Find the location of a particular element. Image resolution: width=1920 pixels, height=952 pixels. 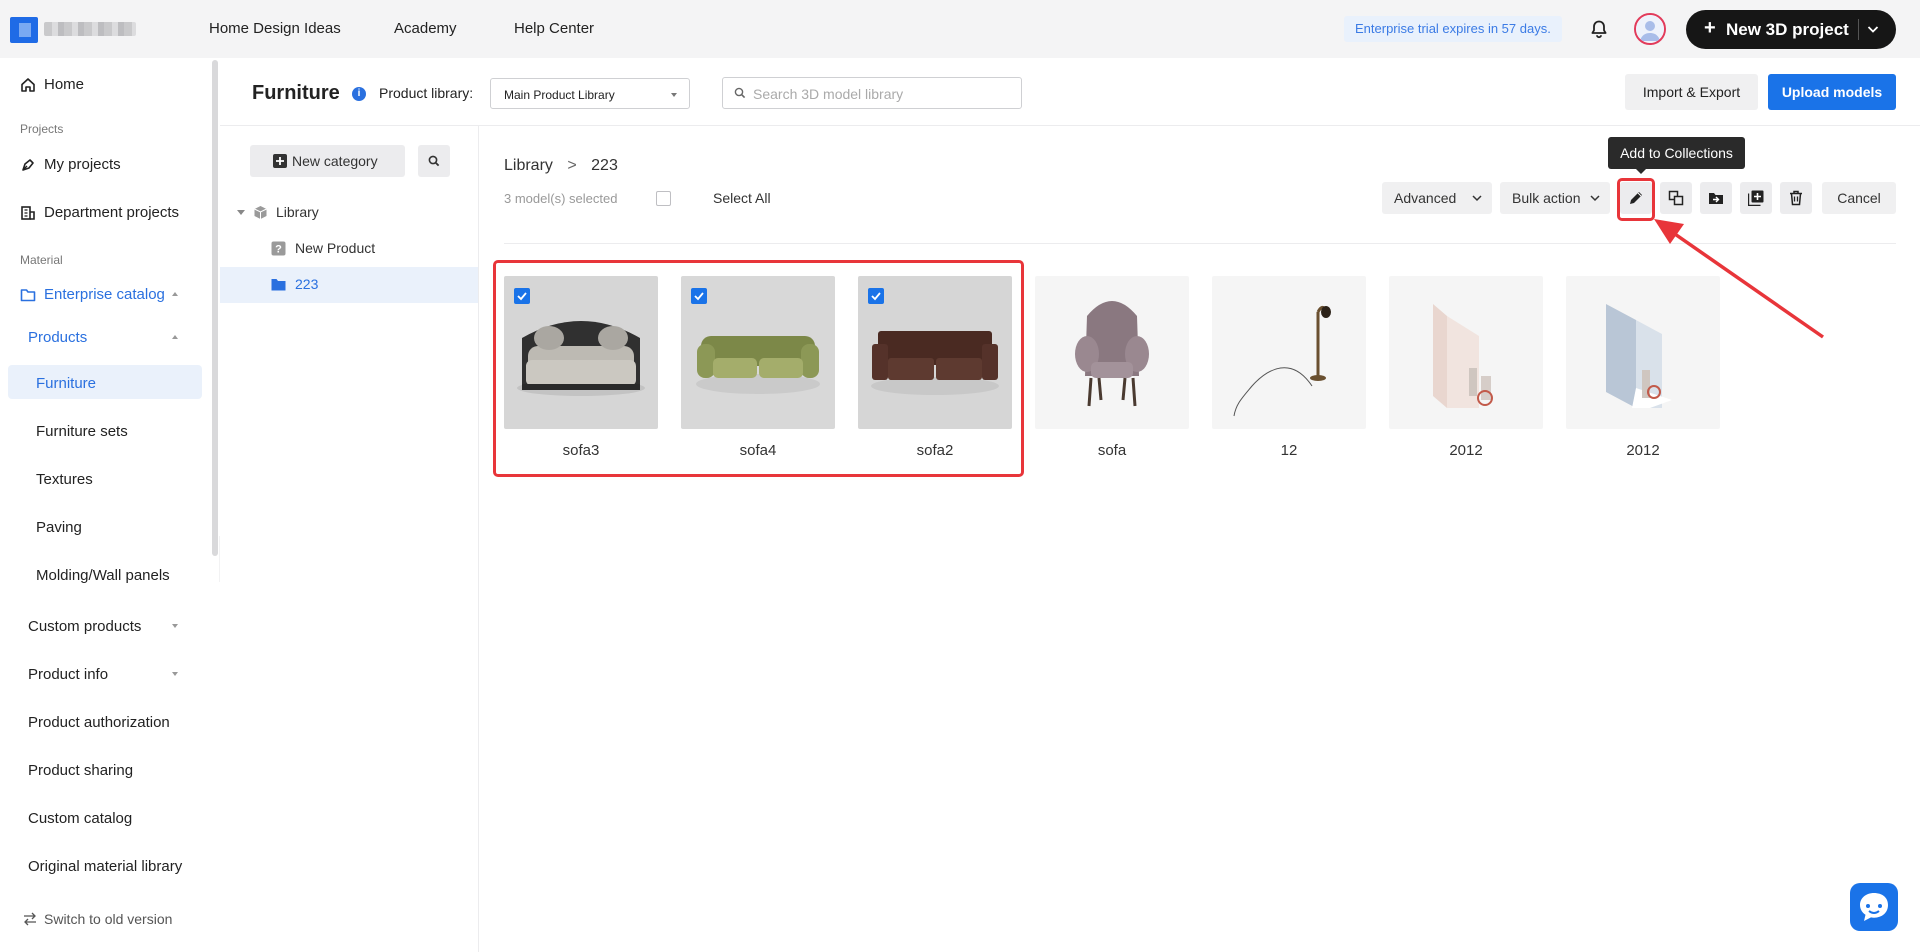

move-icon is located at coordinates (1716, 198).